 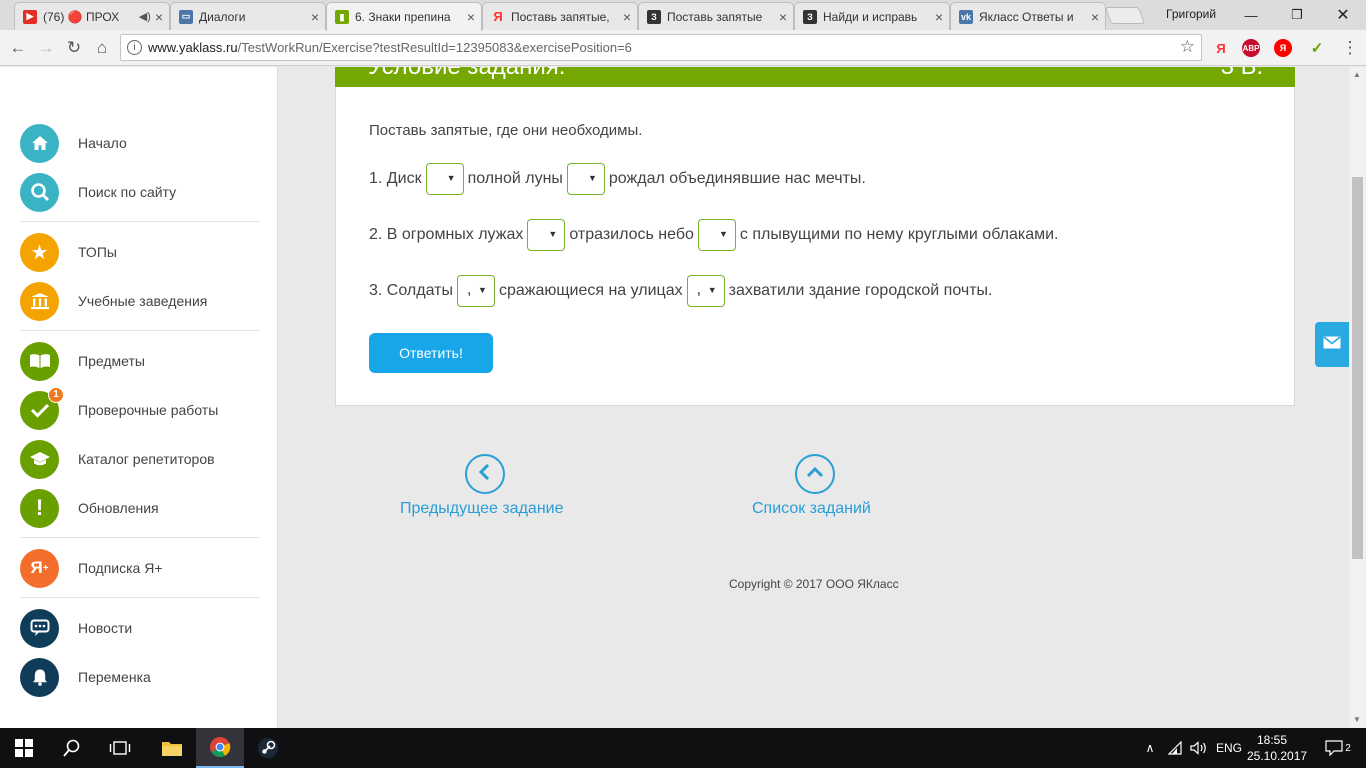 I want to click on sidebar-item-label: Проверочные работы, so click(x=148, y=410).